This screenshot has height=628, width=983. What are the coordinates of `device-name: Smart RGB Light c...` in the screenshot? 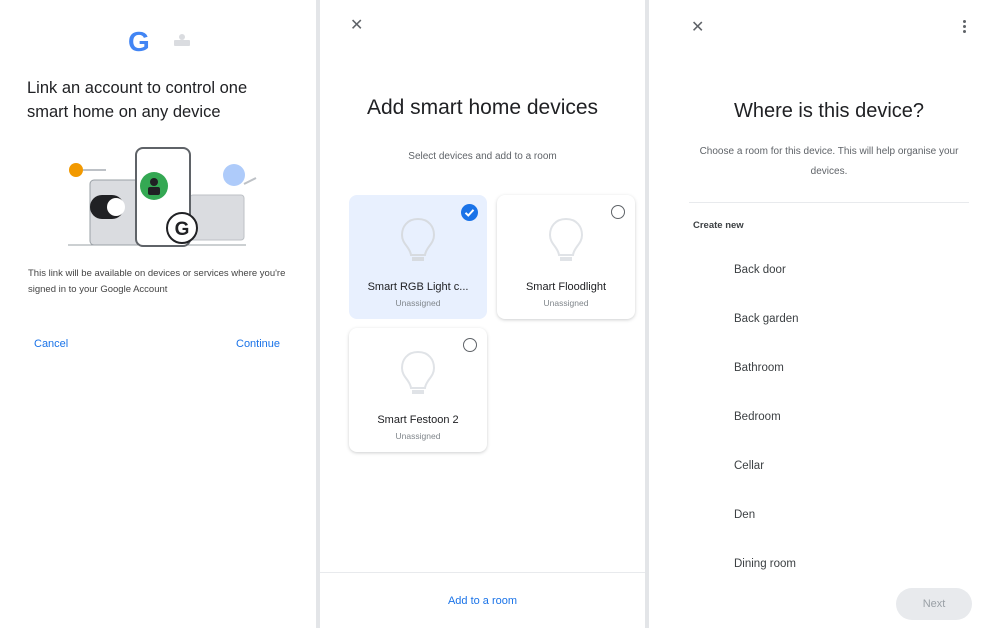 It's located at (418, 287).